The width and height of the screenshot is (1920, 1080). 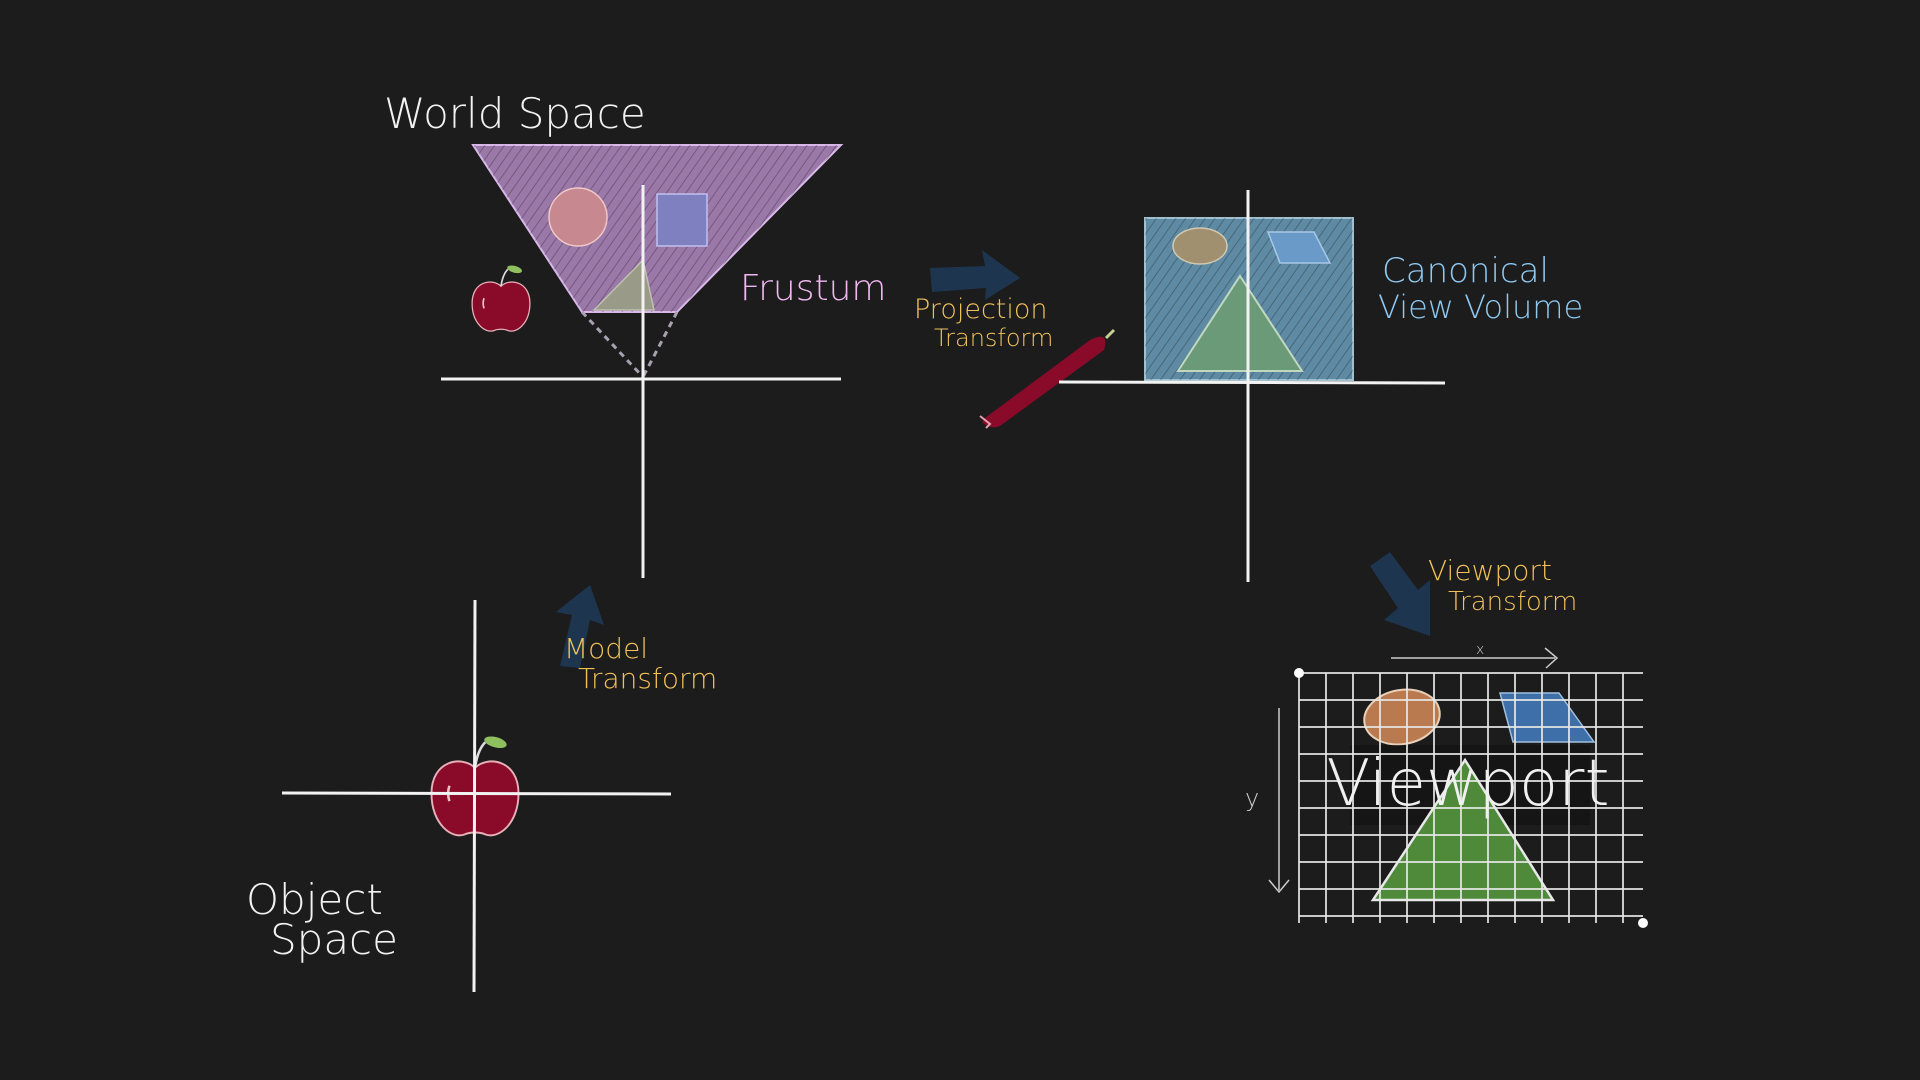 I want to click on canonical-label-line2: View Volume, so click(x=1480, y=307).